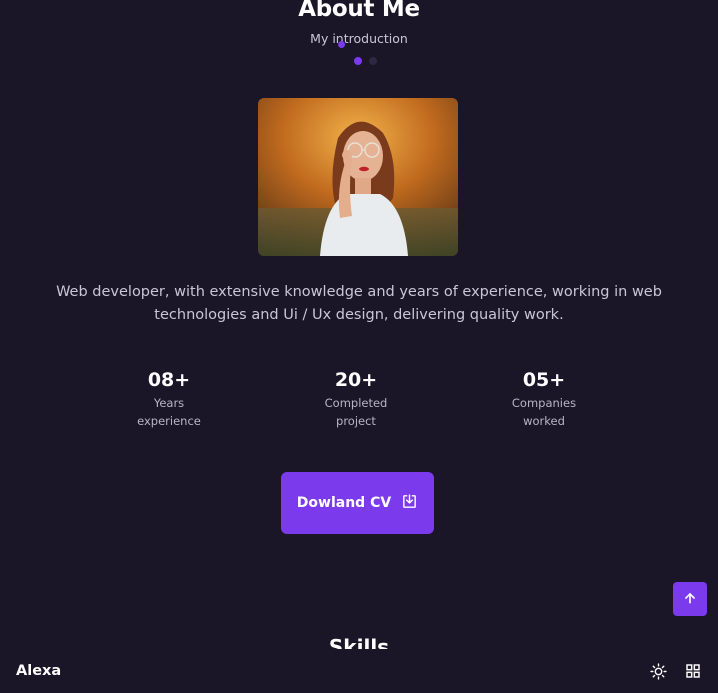  Describe the element at coordinates (359, 11) in the screenshot. I see `section-title: About Me` at that location.